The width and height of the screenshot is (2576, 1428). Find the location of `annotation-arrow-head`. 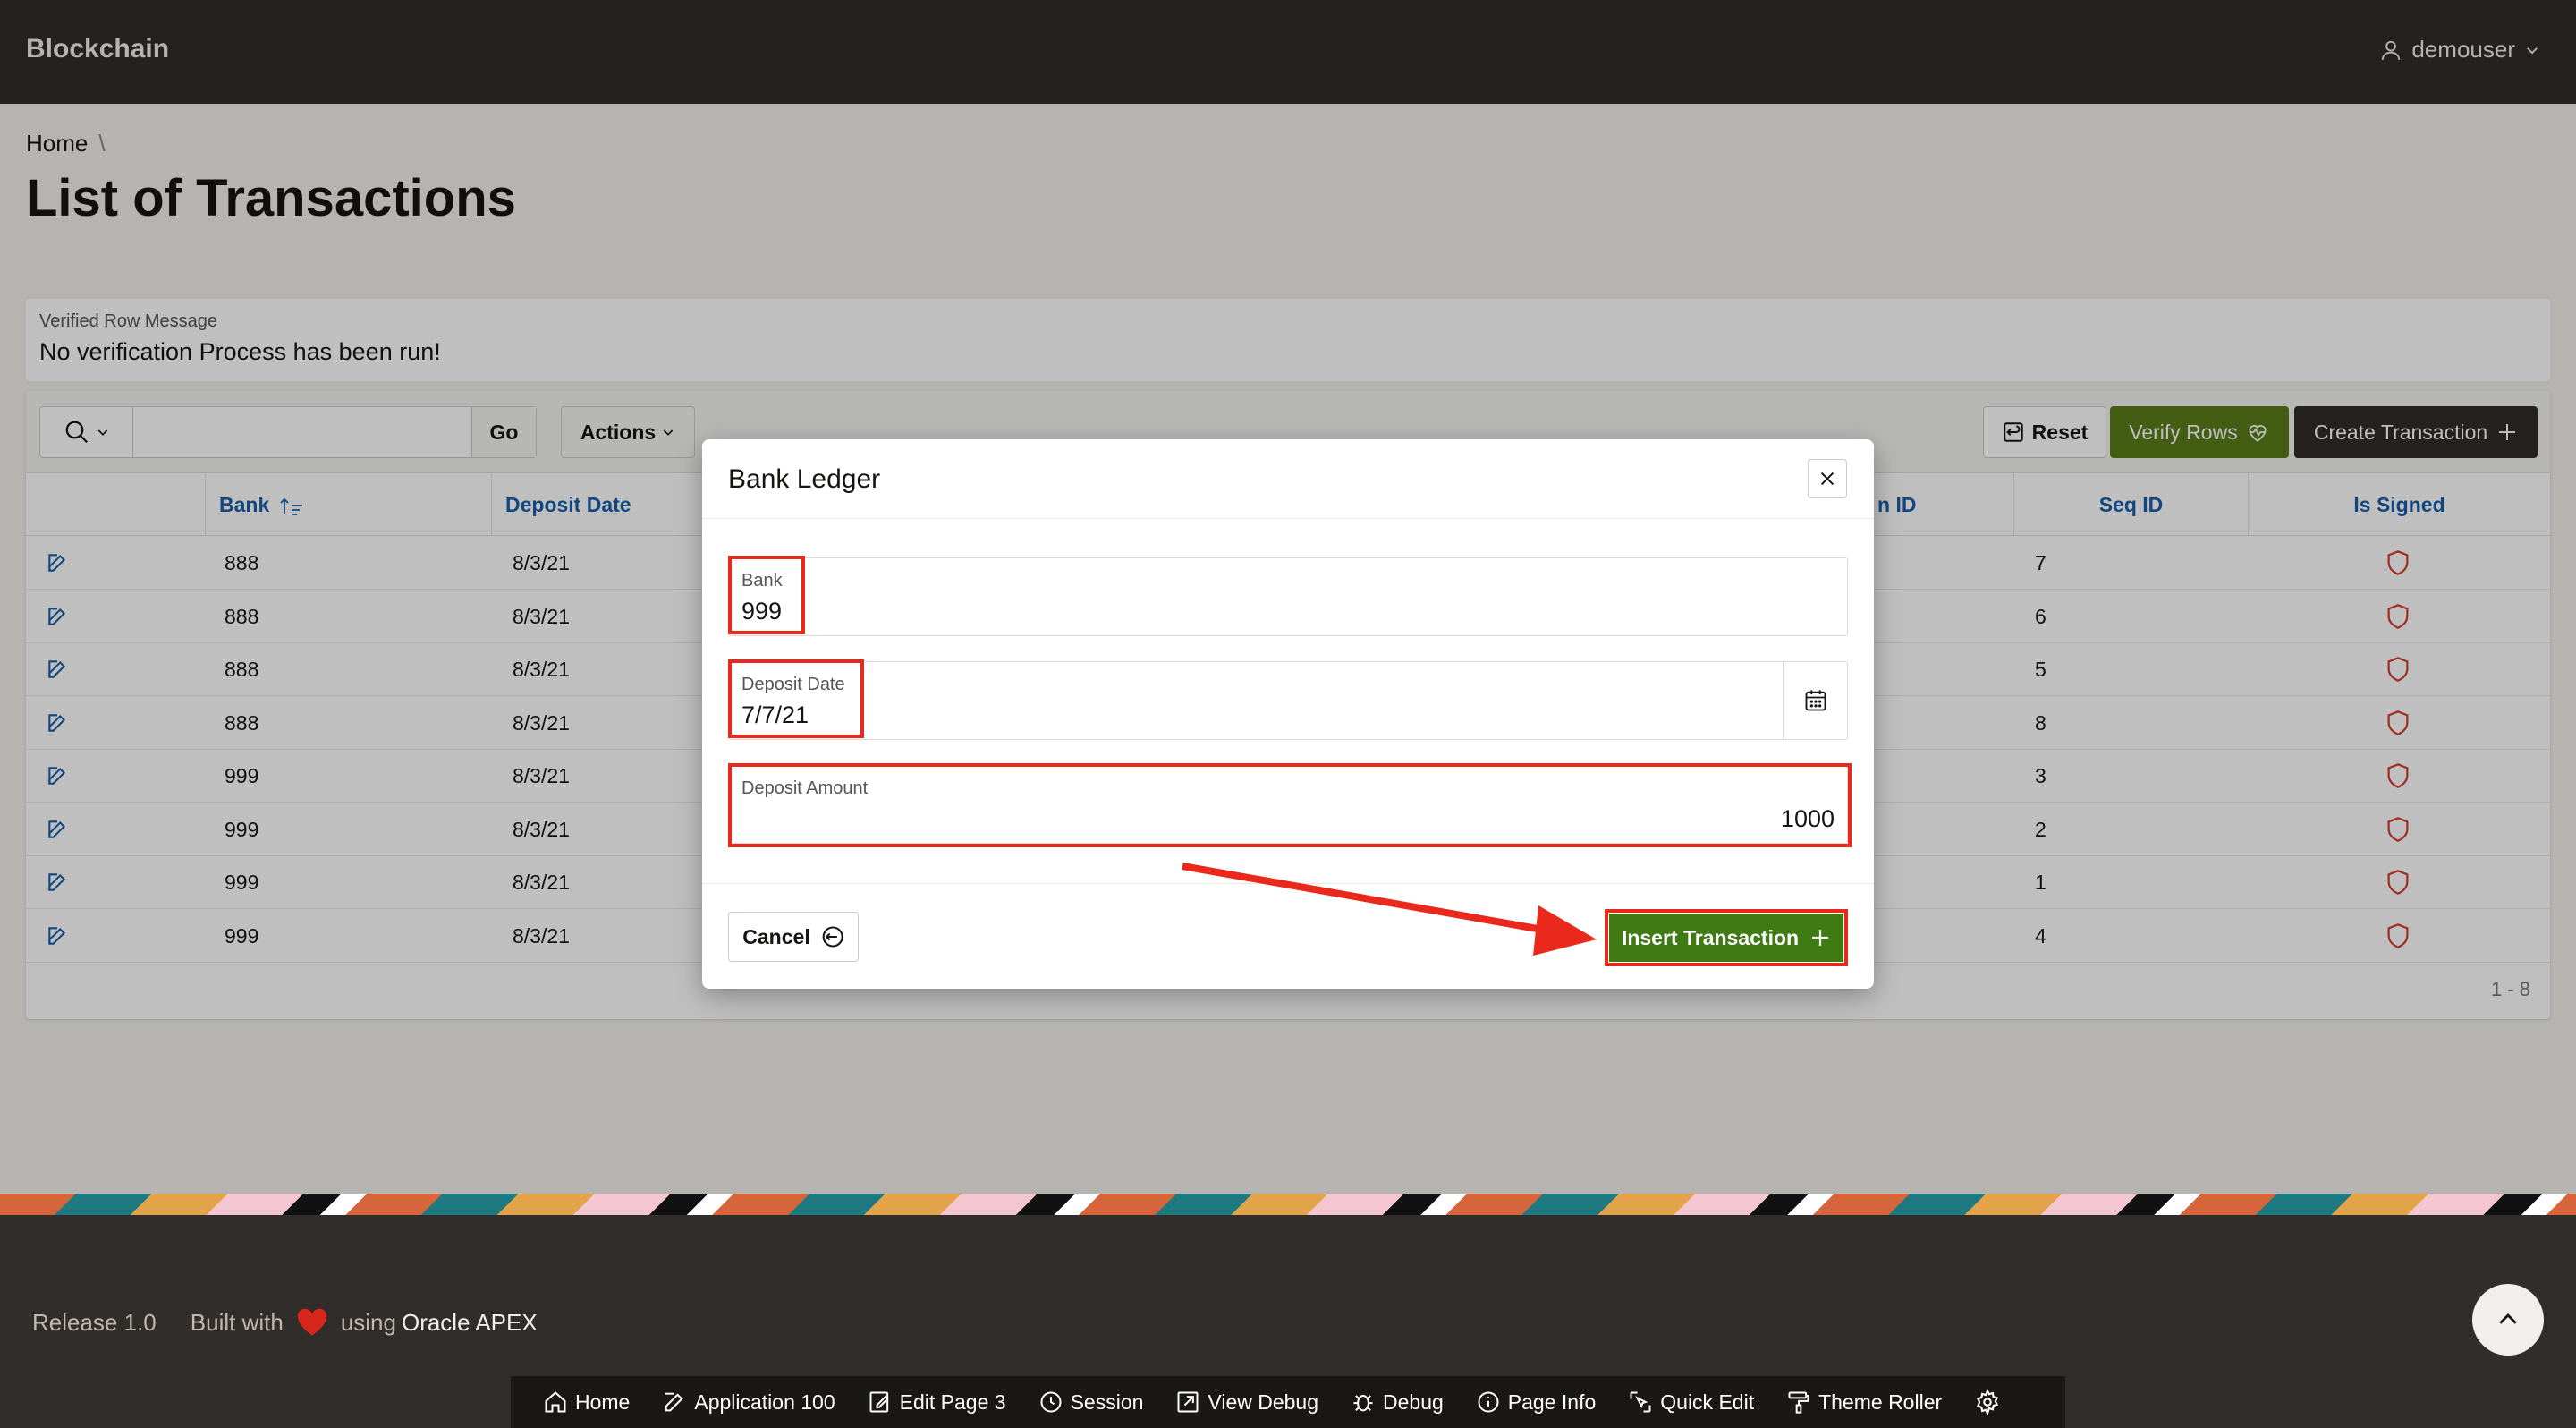

annotation-arrow-head is located at coordinates (1565, 930).